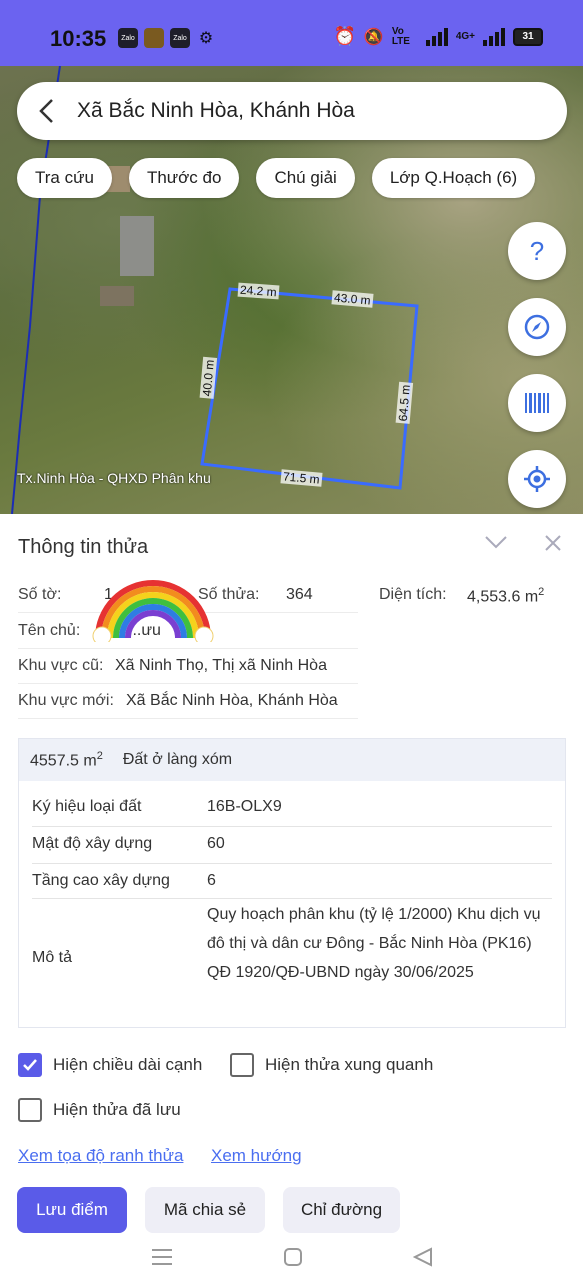  What do you see at coordinates (291, 33) in the screenshot?
I see `status-bar: 10:35 Zalo Zalo ⚙ ⏰ 🔕 Vo LTE 4G+ 31` at bounding box center [291, 33].